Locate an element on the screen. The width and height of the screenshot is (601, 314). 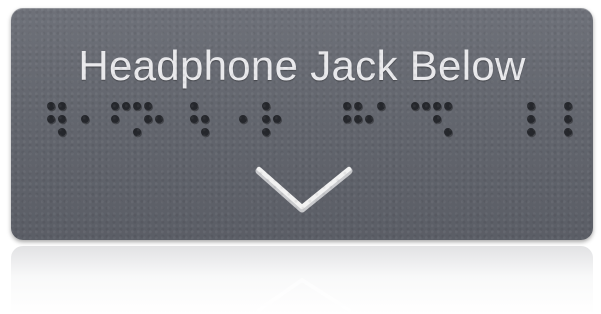
reflected-arrow-icon is located at coordinates (304, 295).